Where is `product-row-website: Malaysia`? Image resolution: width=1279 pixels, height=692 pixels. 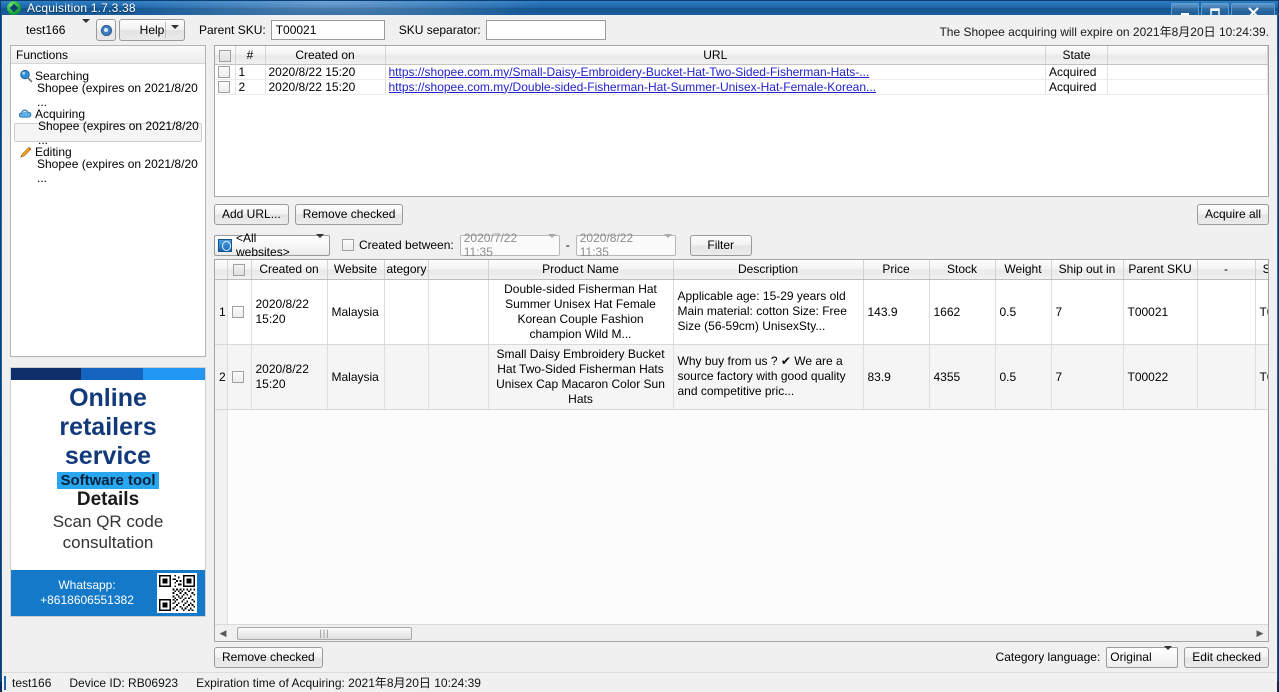 product-row-website: Malaysia is located at coordinates (356, 377).